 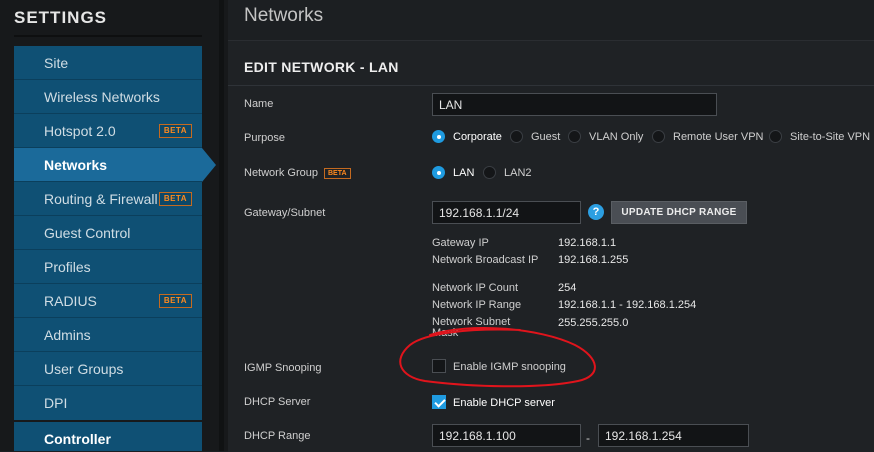 I want to click on red-circle-annotation, so click(x=497, y=357).